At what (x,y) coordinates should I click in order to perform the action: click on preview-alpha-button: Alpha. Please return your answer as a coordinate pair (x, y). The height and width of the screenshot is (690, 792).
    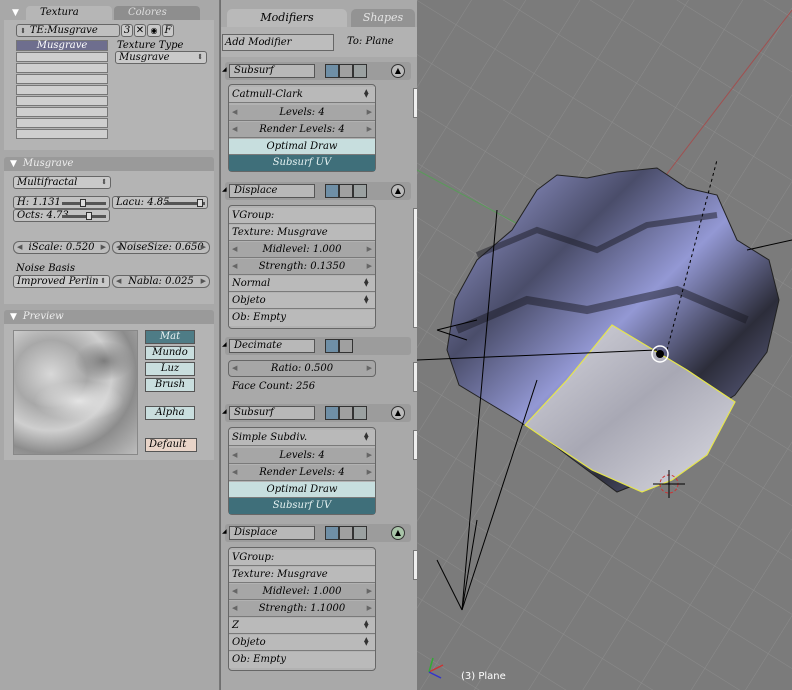
    Looking at the image, I should click on (170, 413).